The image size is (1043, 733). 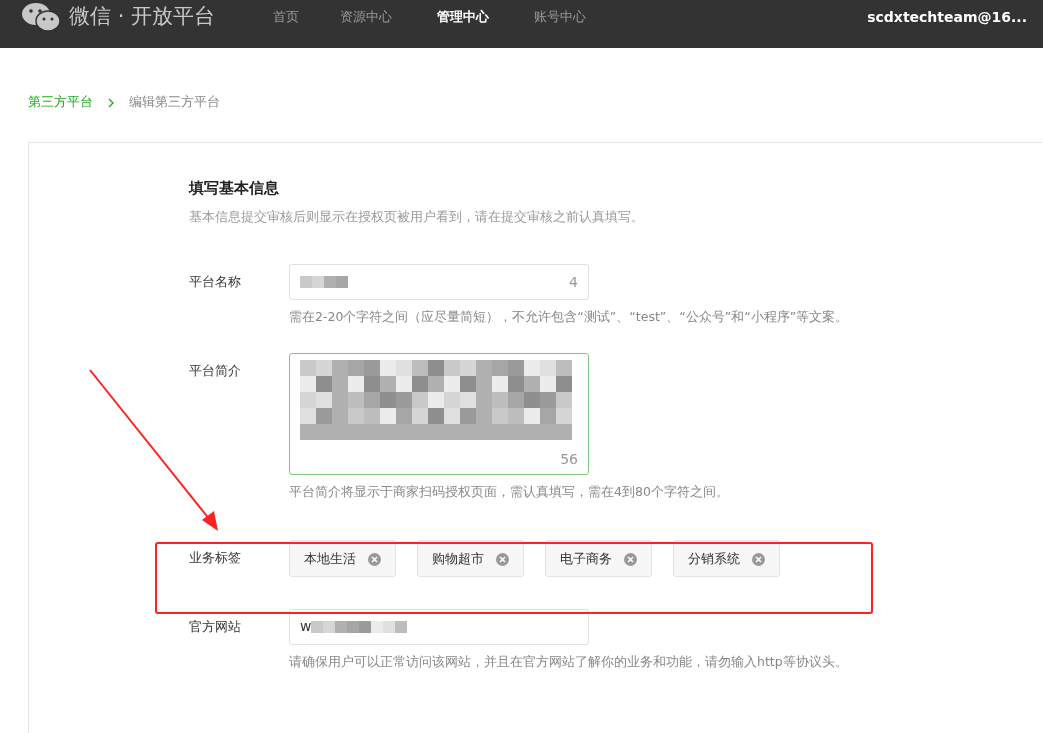 What do you see at coordinates (568, 661) in the screenshot?
I see `field-hint: 请确保用户可以正常访问该网站，并且在官方网站了解你的业务和功能，请勿输入http等协议头。` at bounding box center [568, 661].